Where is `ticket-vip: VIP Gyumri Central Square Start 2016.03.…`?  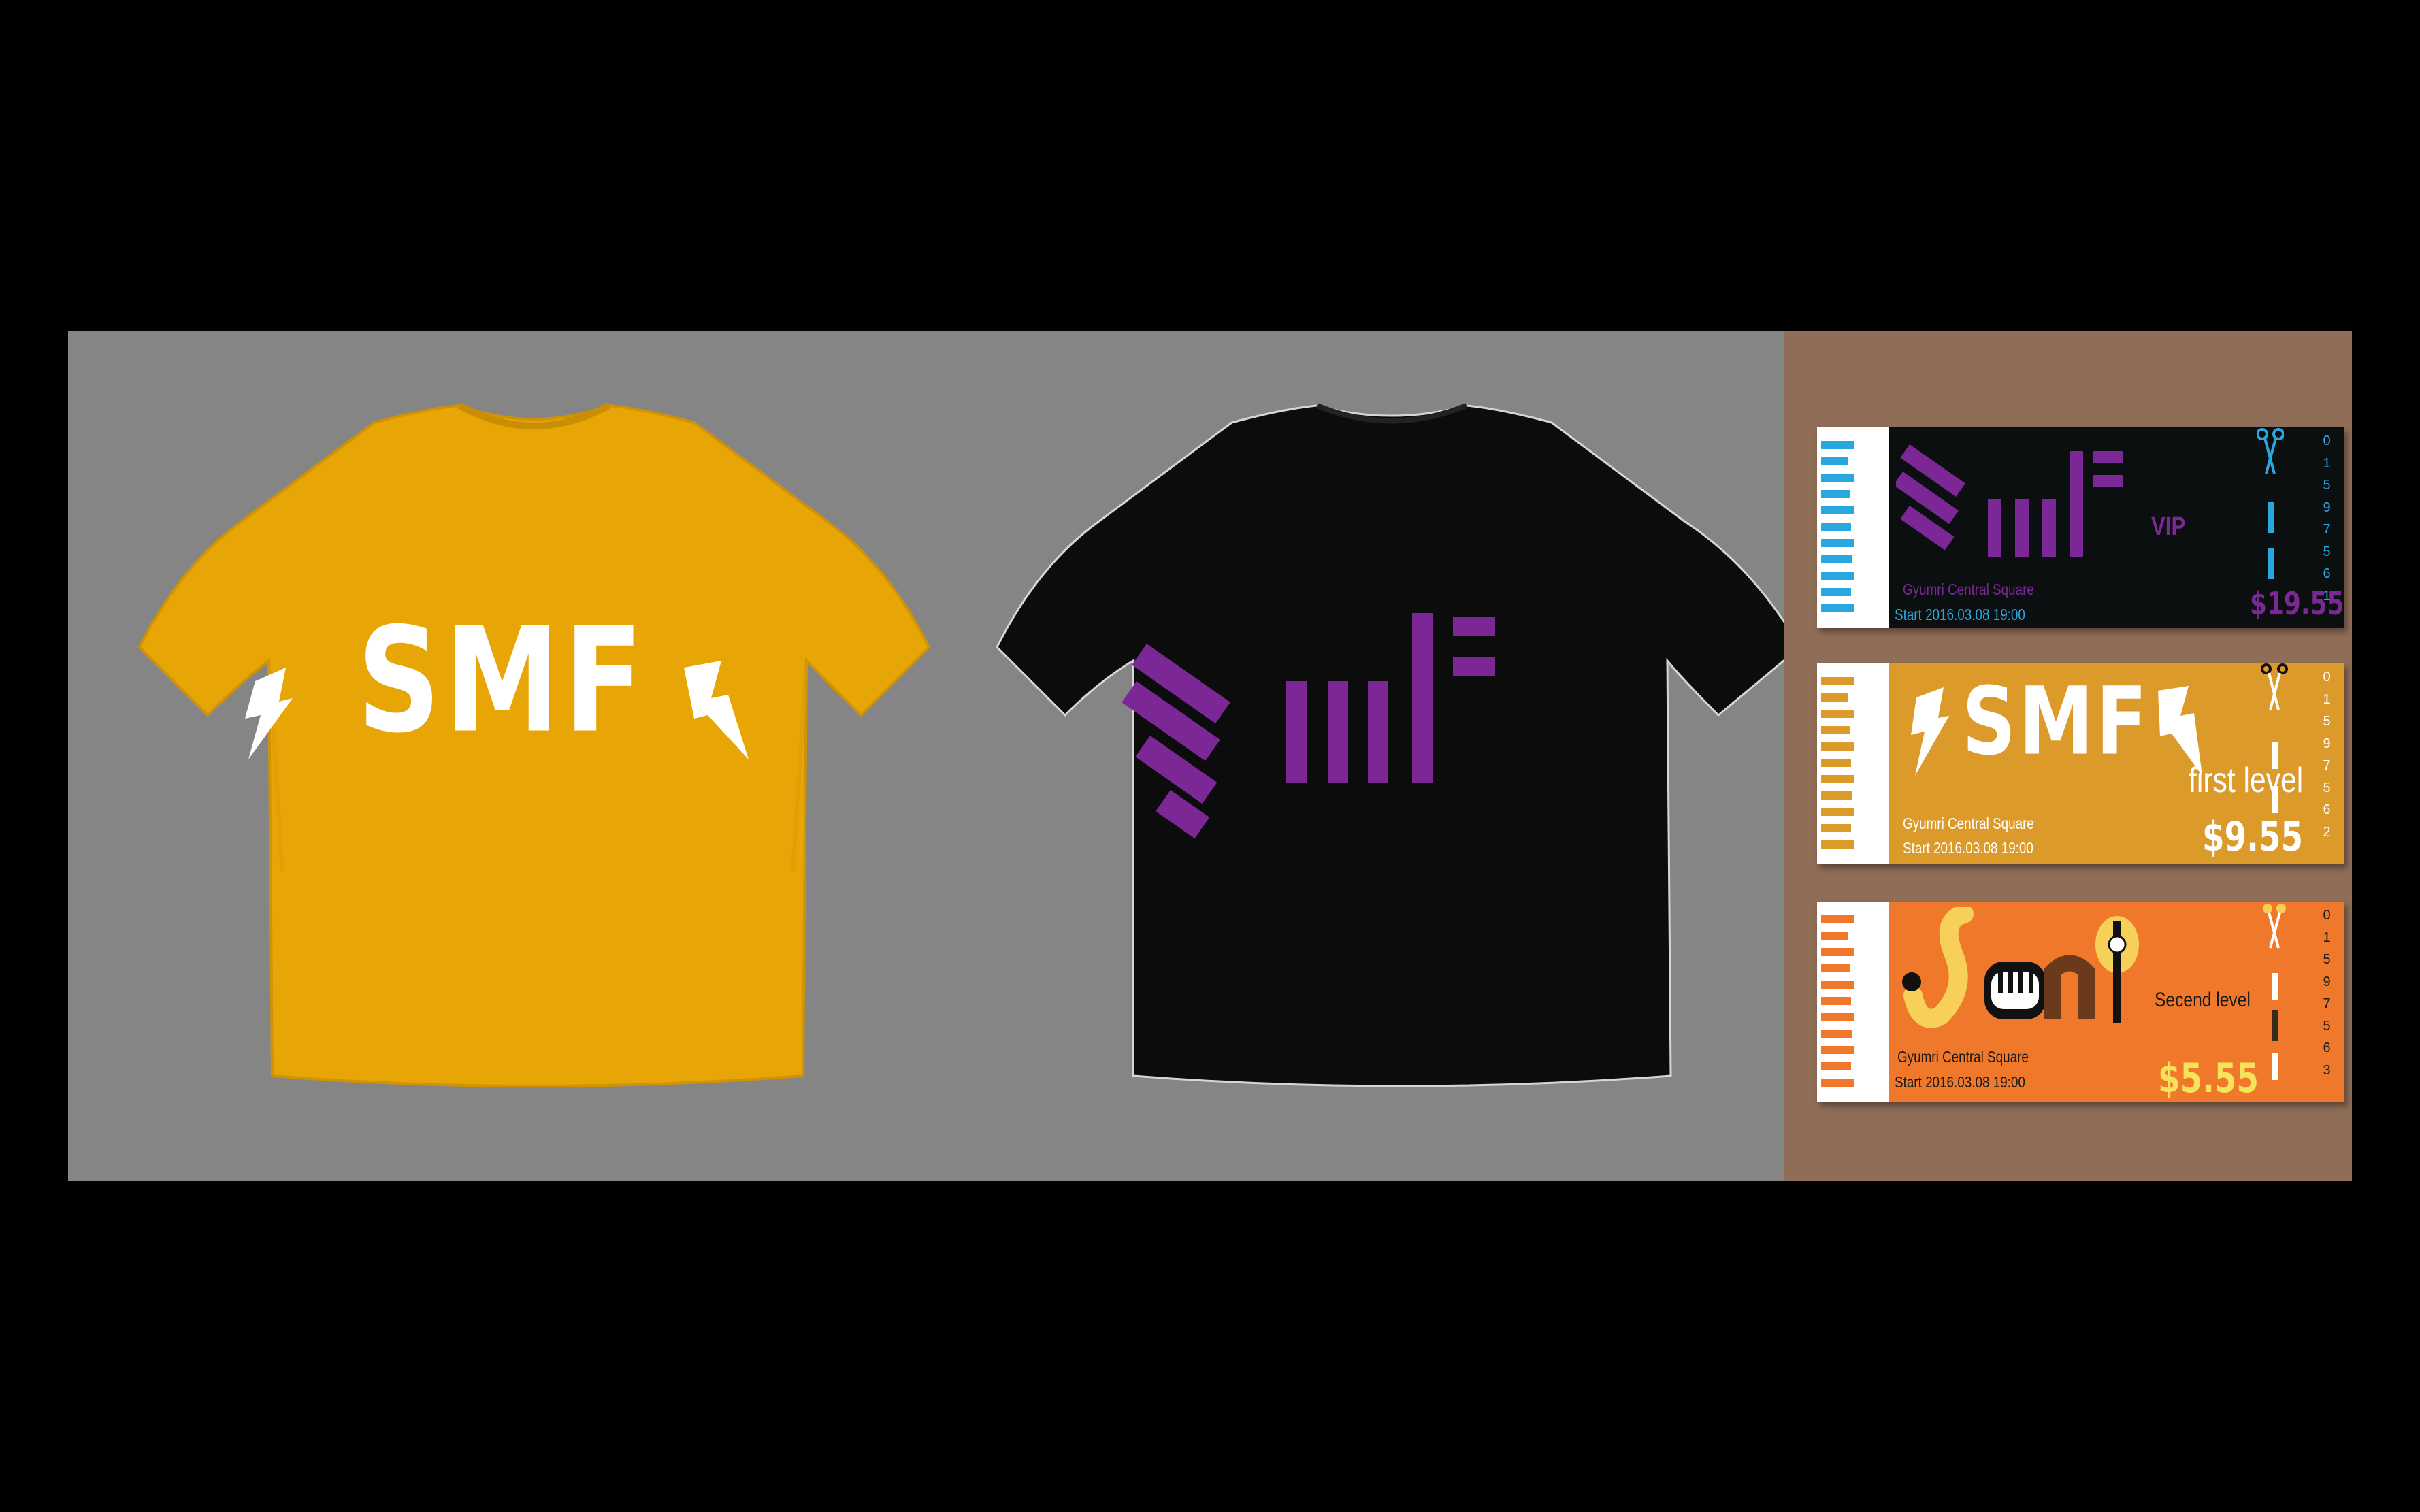 ticket-vip: VIP Gyumri Central Square Start 2016.03.… is located at coordinates (2080, 527).